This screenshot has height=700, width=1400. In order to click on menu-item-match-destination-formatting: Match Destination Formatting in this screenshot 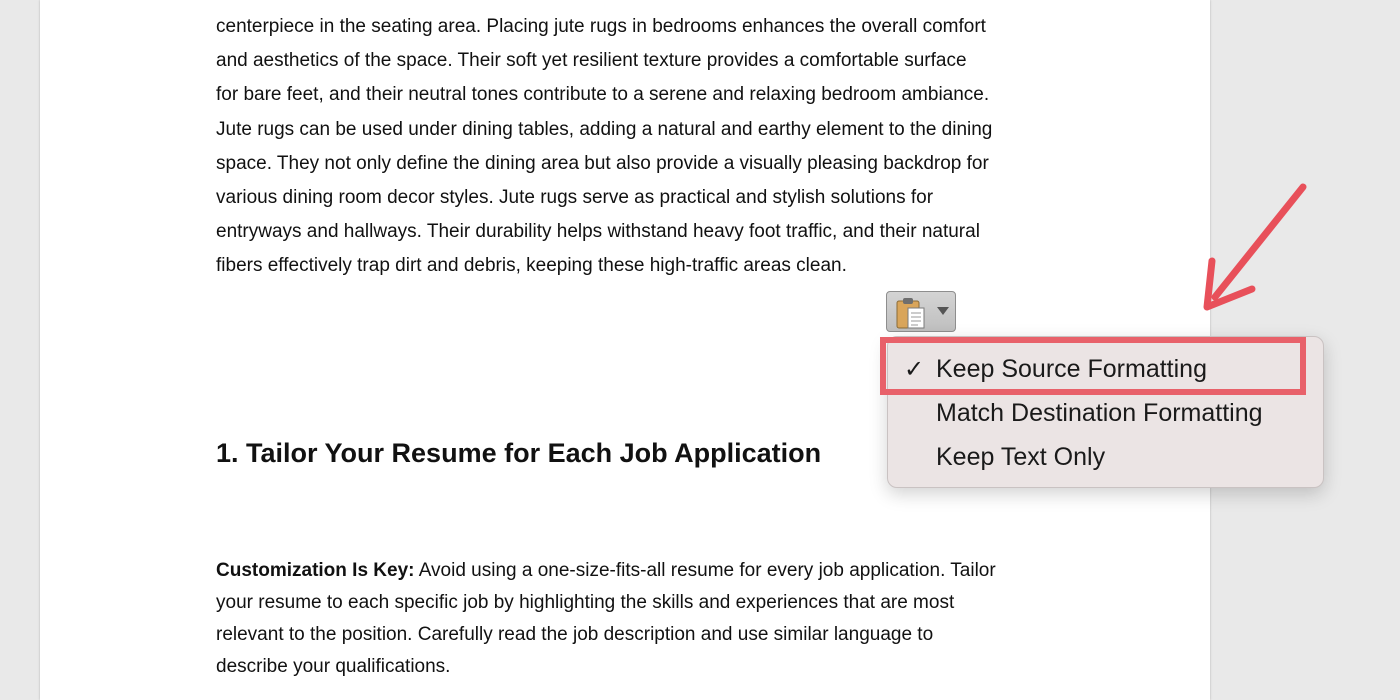, I will do `click(1105, 413)`.